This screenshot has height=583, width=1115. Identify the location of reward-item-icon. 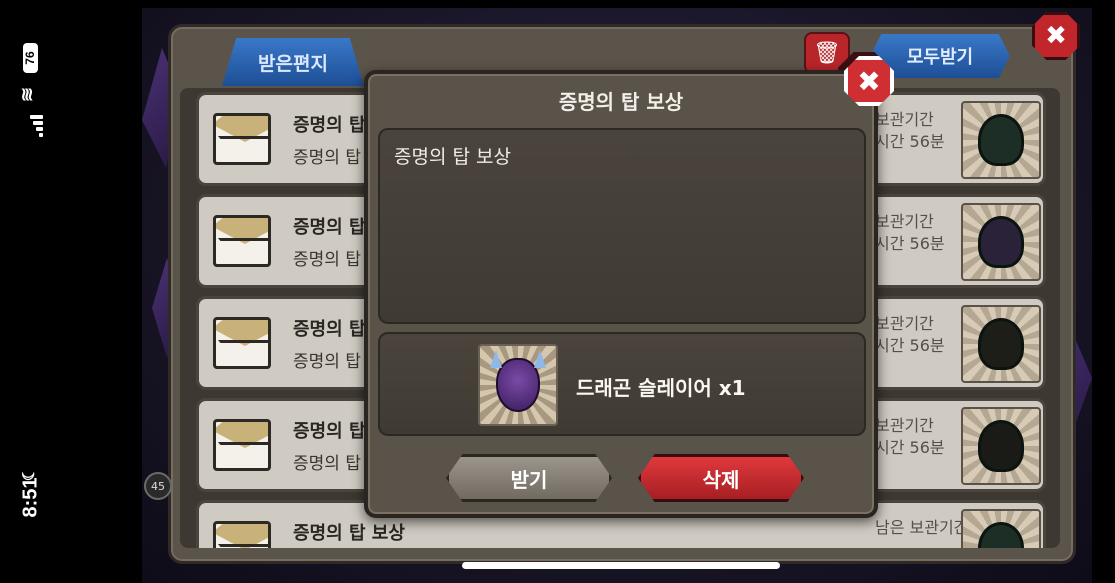
(518, 385).